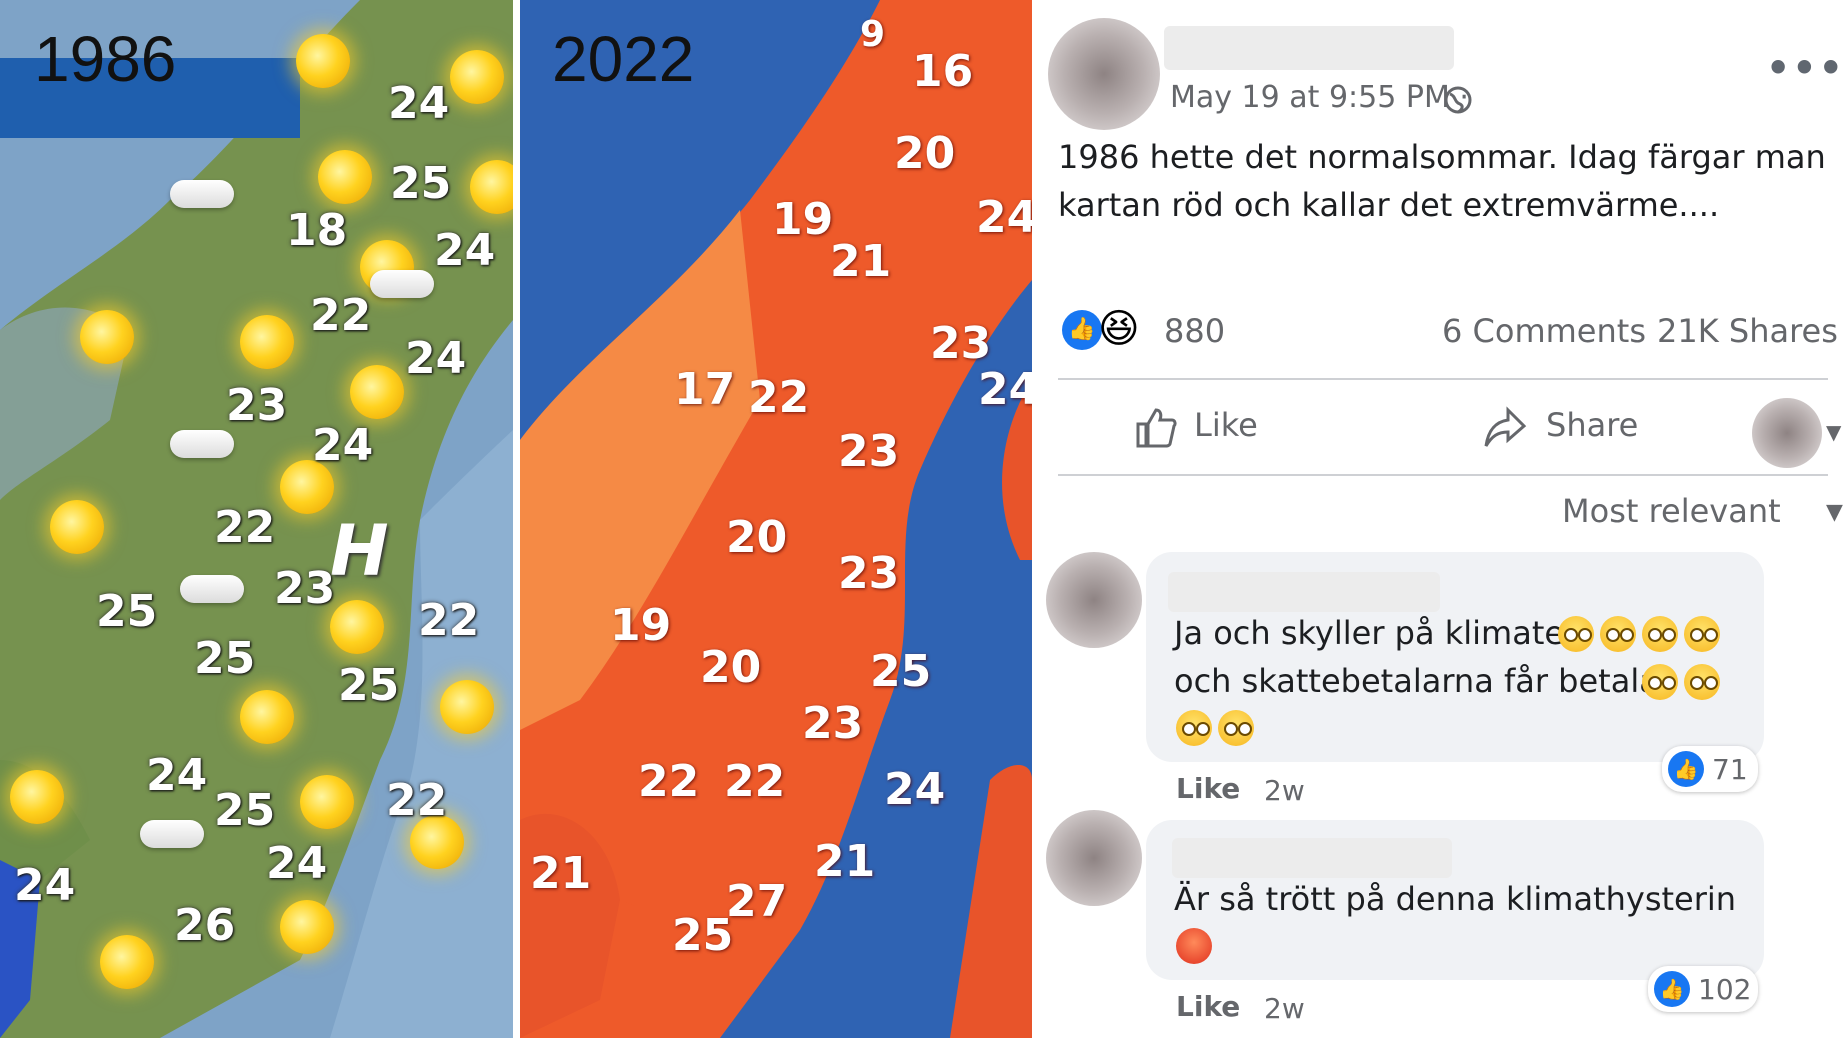  Describe the element at coordinates (943, 71) in the screenshot. I see `temperature-label: 16` at that location.